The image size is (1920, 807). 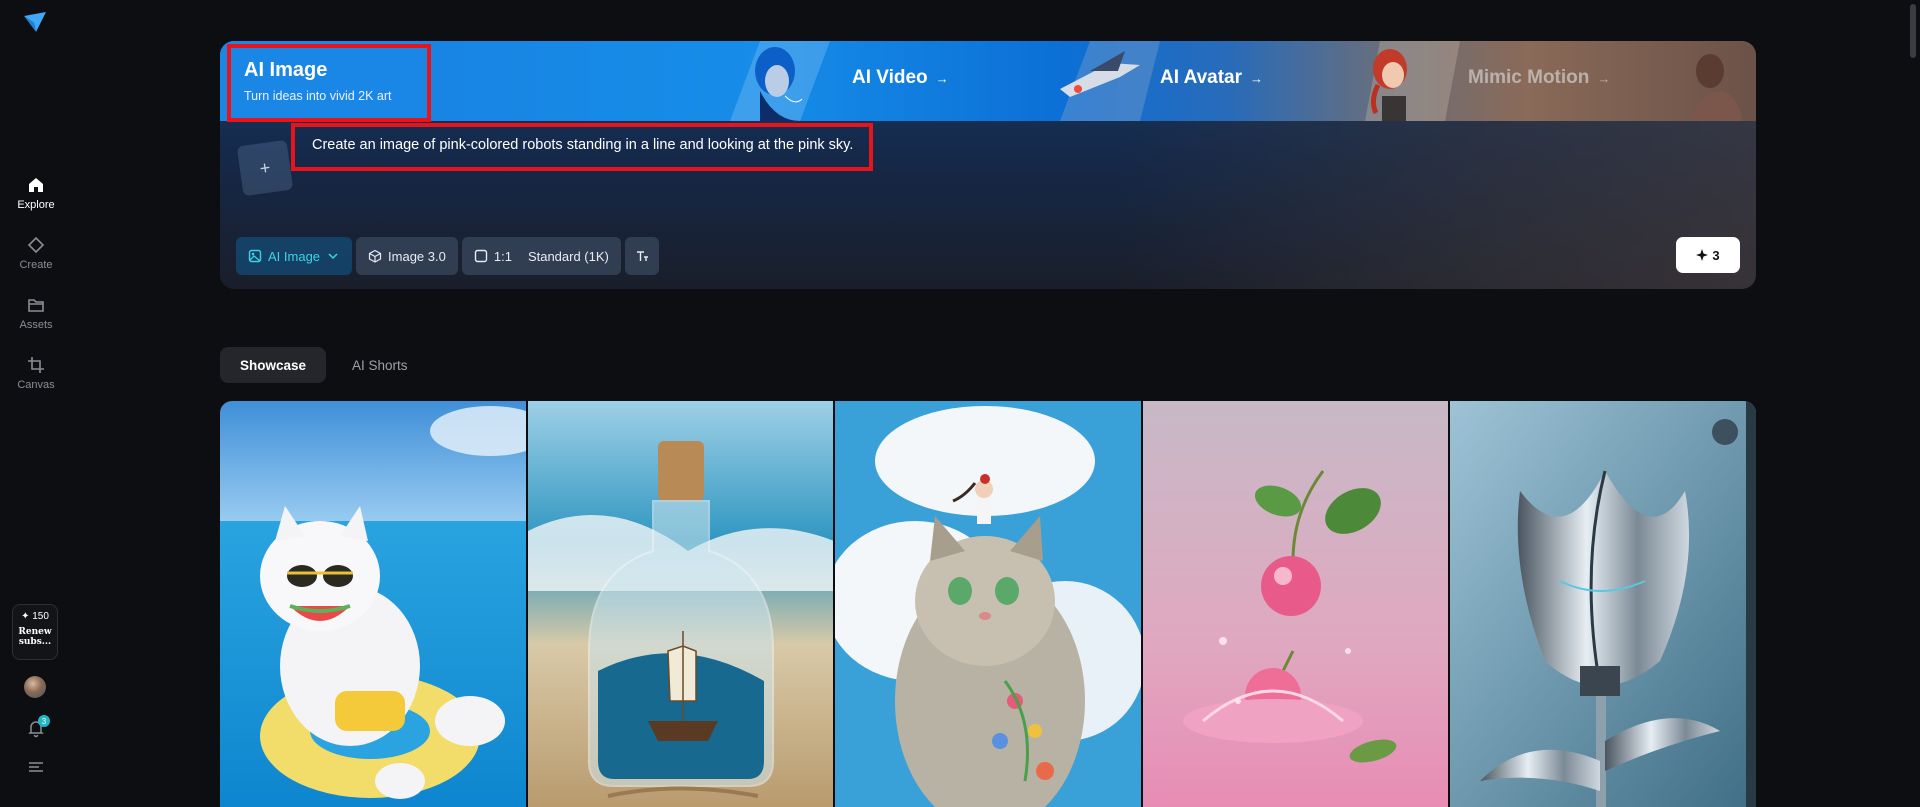 I want to click on tab-mimic-motion: Mimic Motion →, so click(x=1539, y=78).